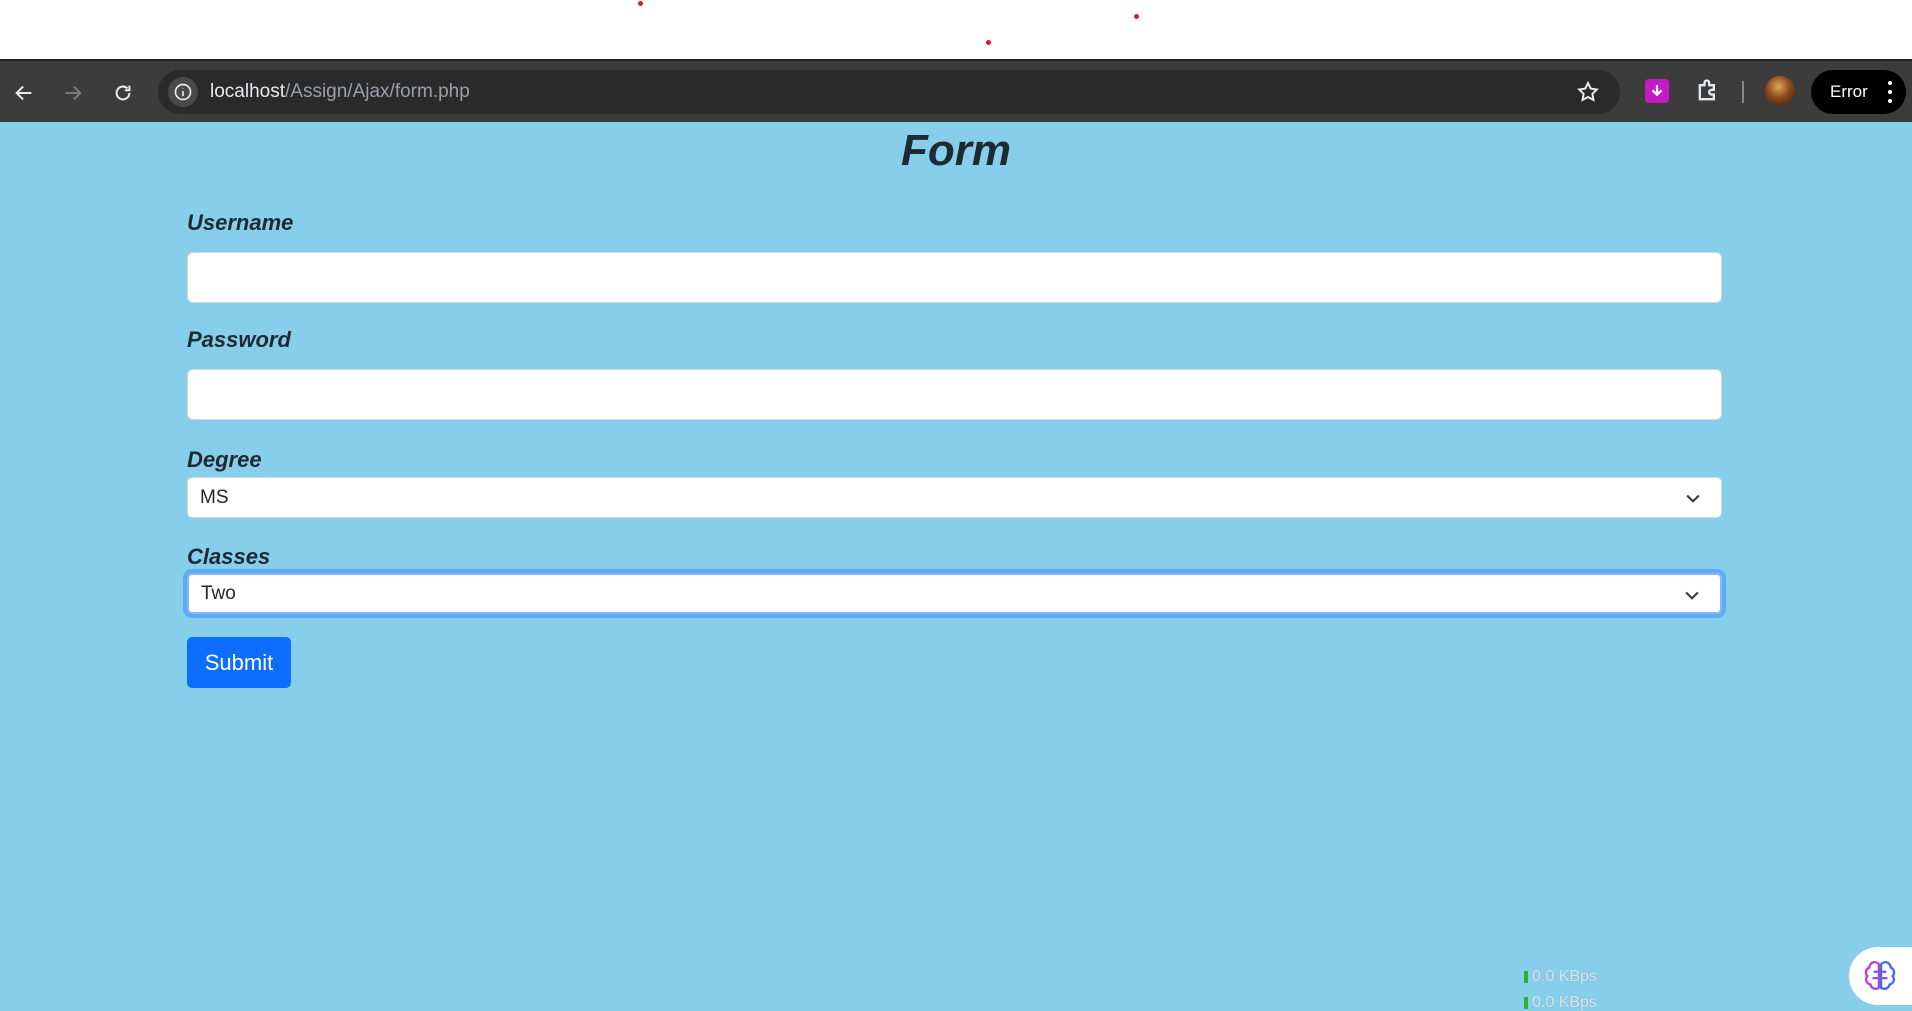 The height and width of the screenshot is (1011, 1912). What do you see at coordinates (1588, 92) in the screenshot?
I see `bookmark-star-icon` at bounding box center [1588, 92].